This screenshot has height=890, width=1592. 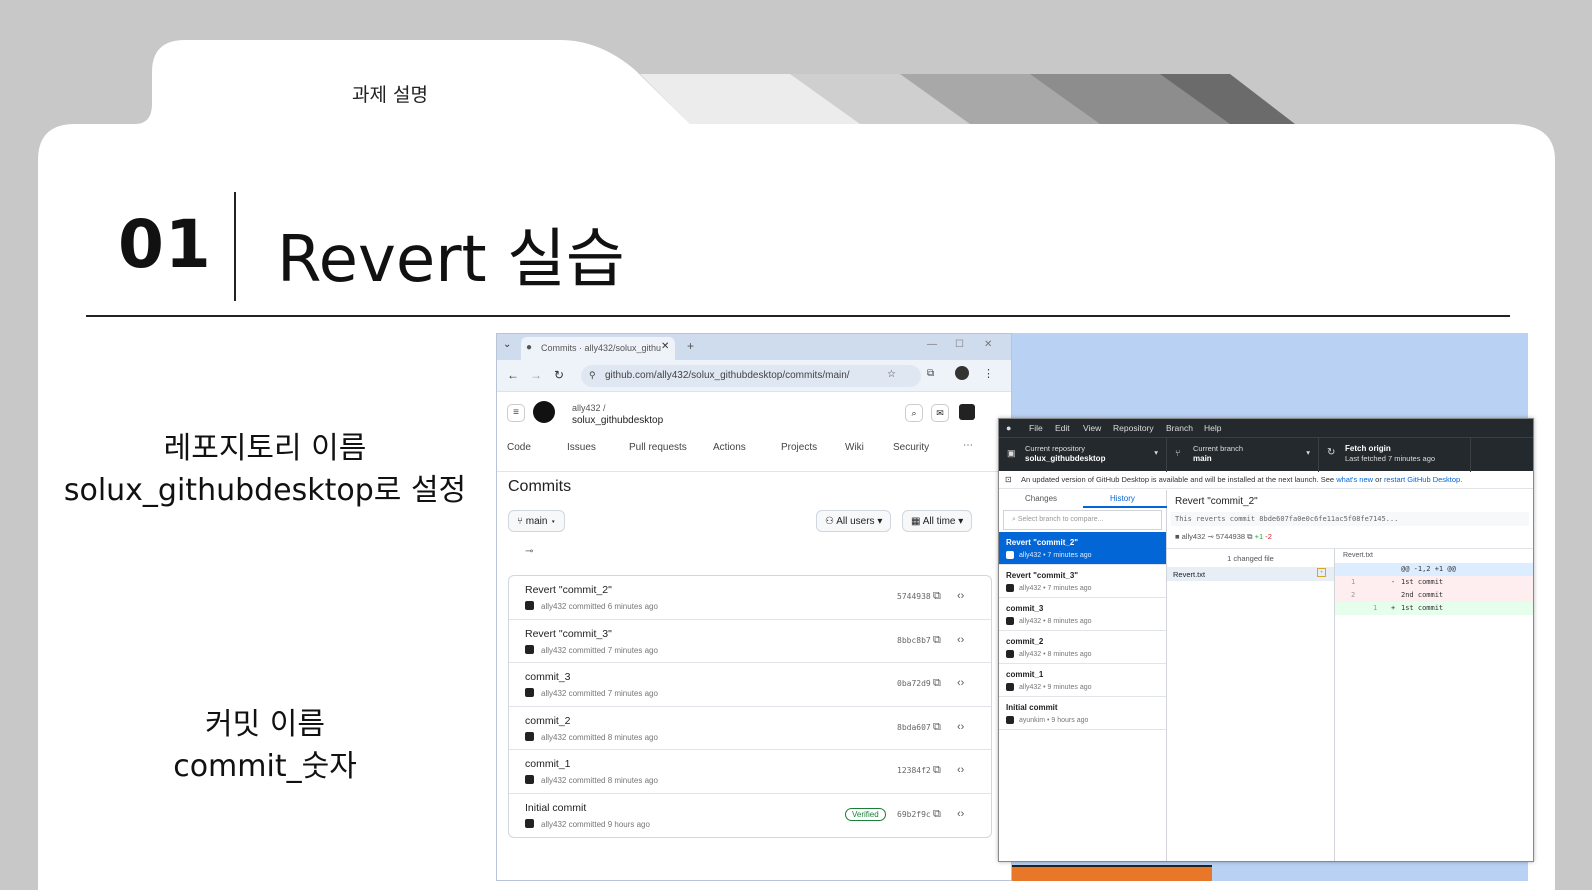 What do you see at coordinates (911, 447) in the screenshot?
I see `nav-security: Security` at bounding box center [911, 447].